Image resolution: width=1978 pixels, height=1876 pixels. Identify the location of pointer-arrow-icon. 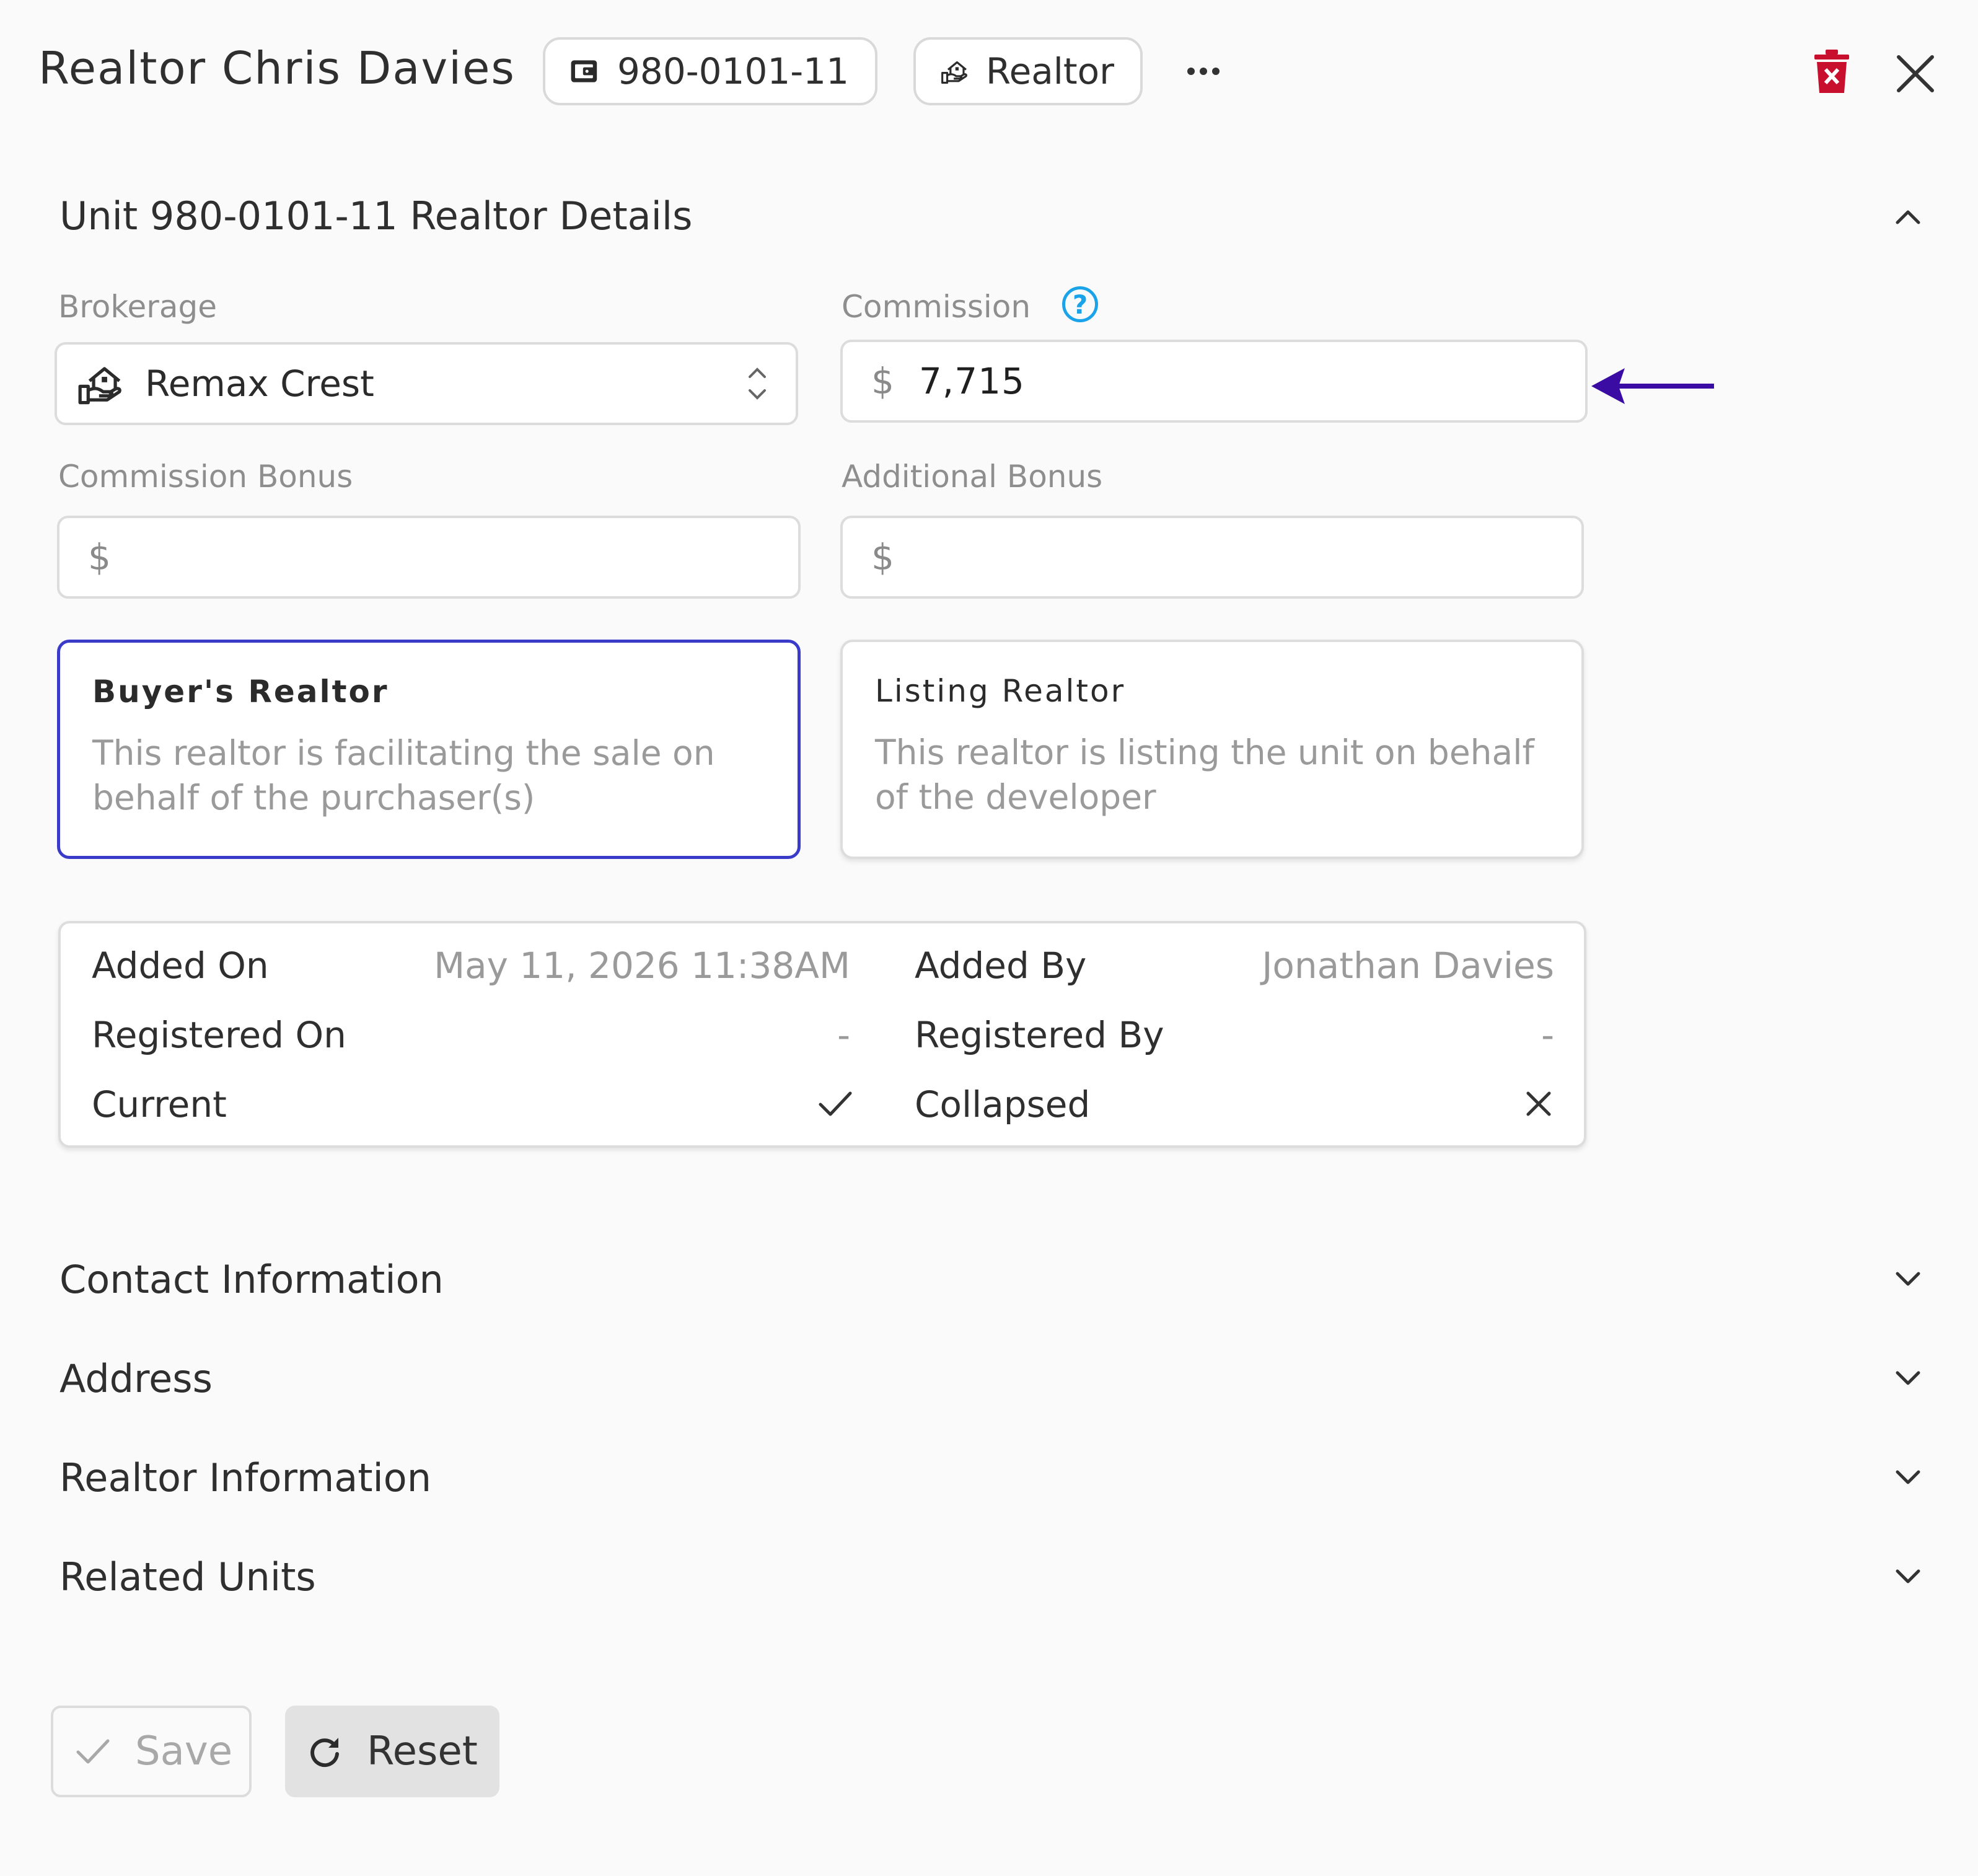
(1652, 386).